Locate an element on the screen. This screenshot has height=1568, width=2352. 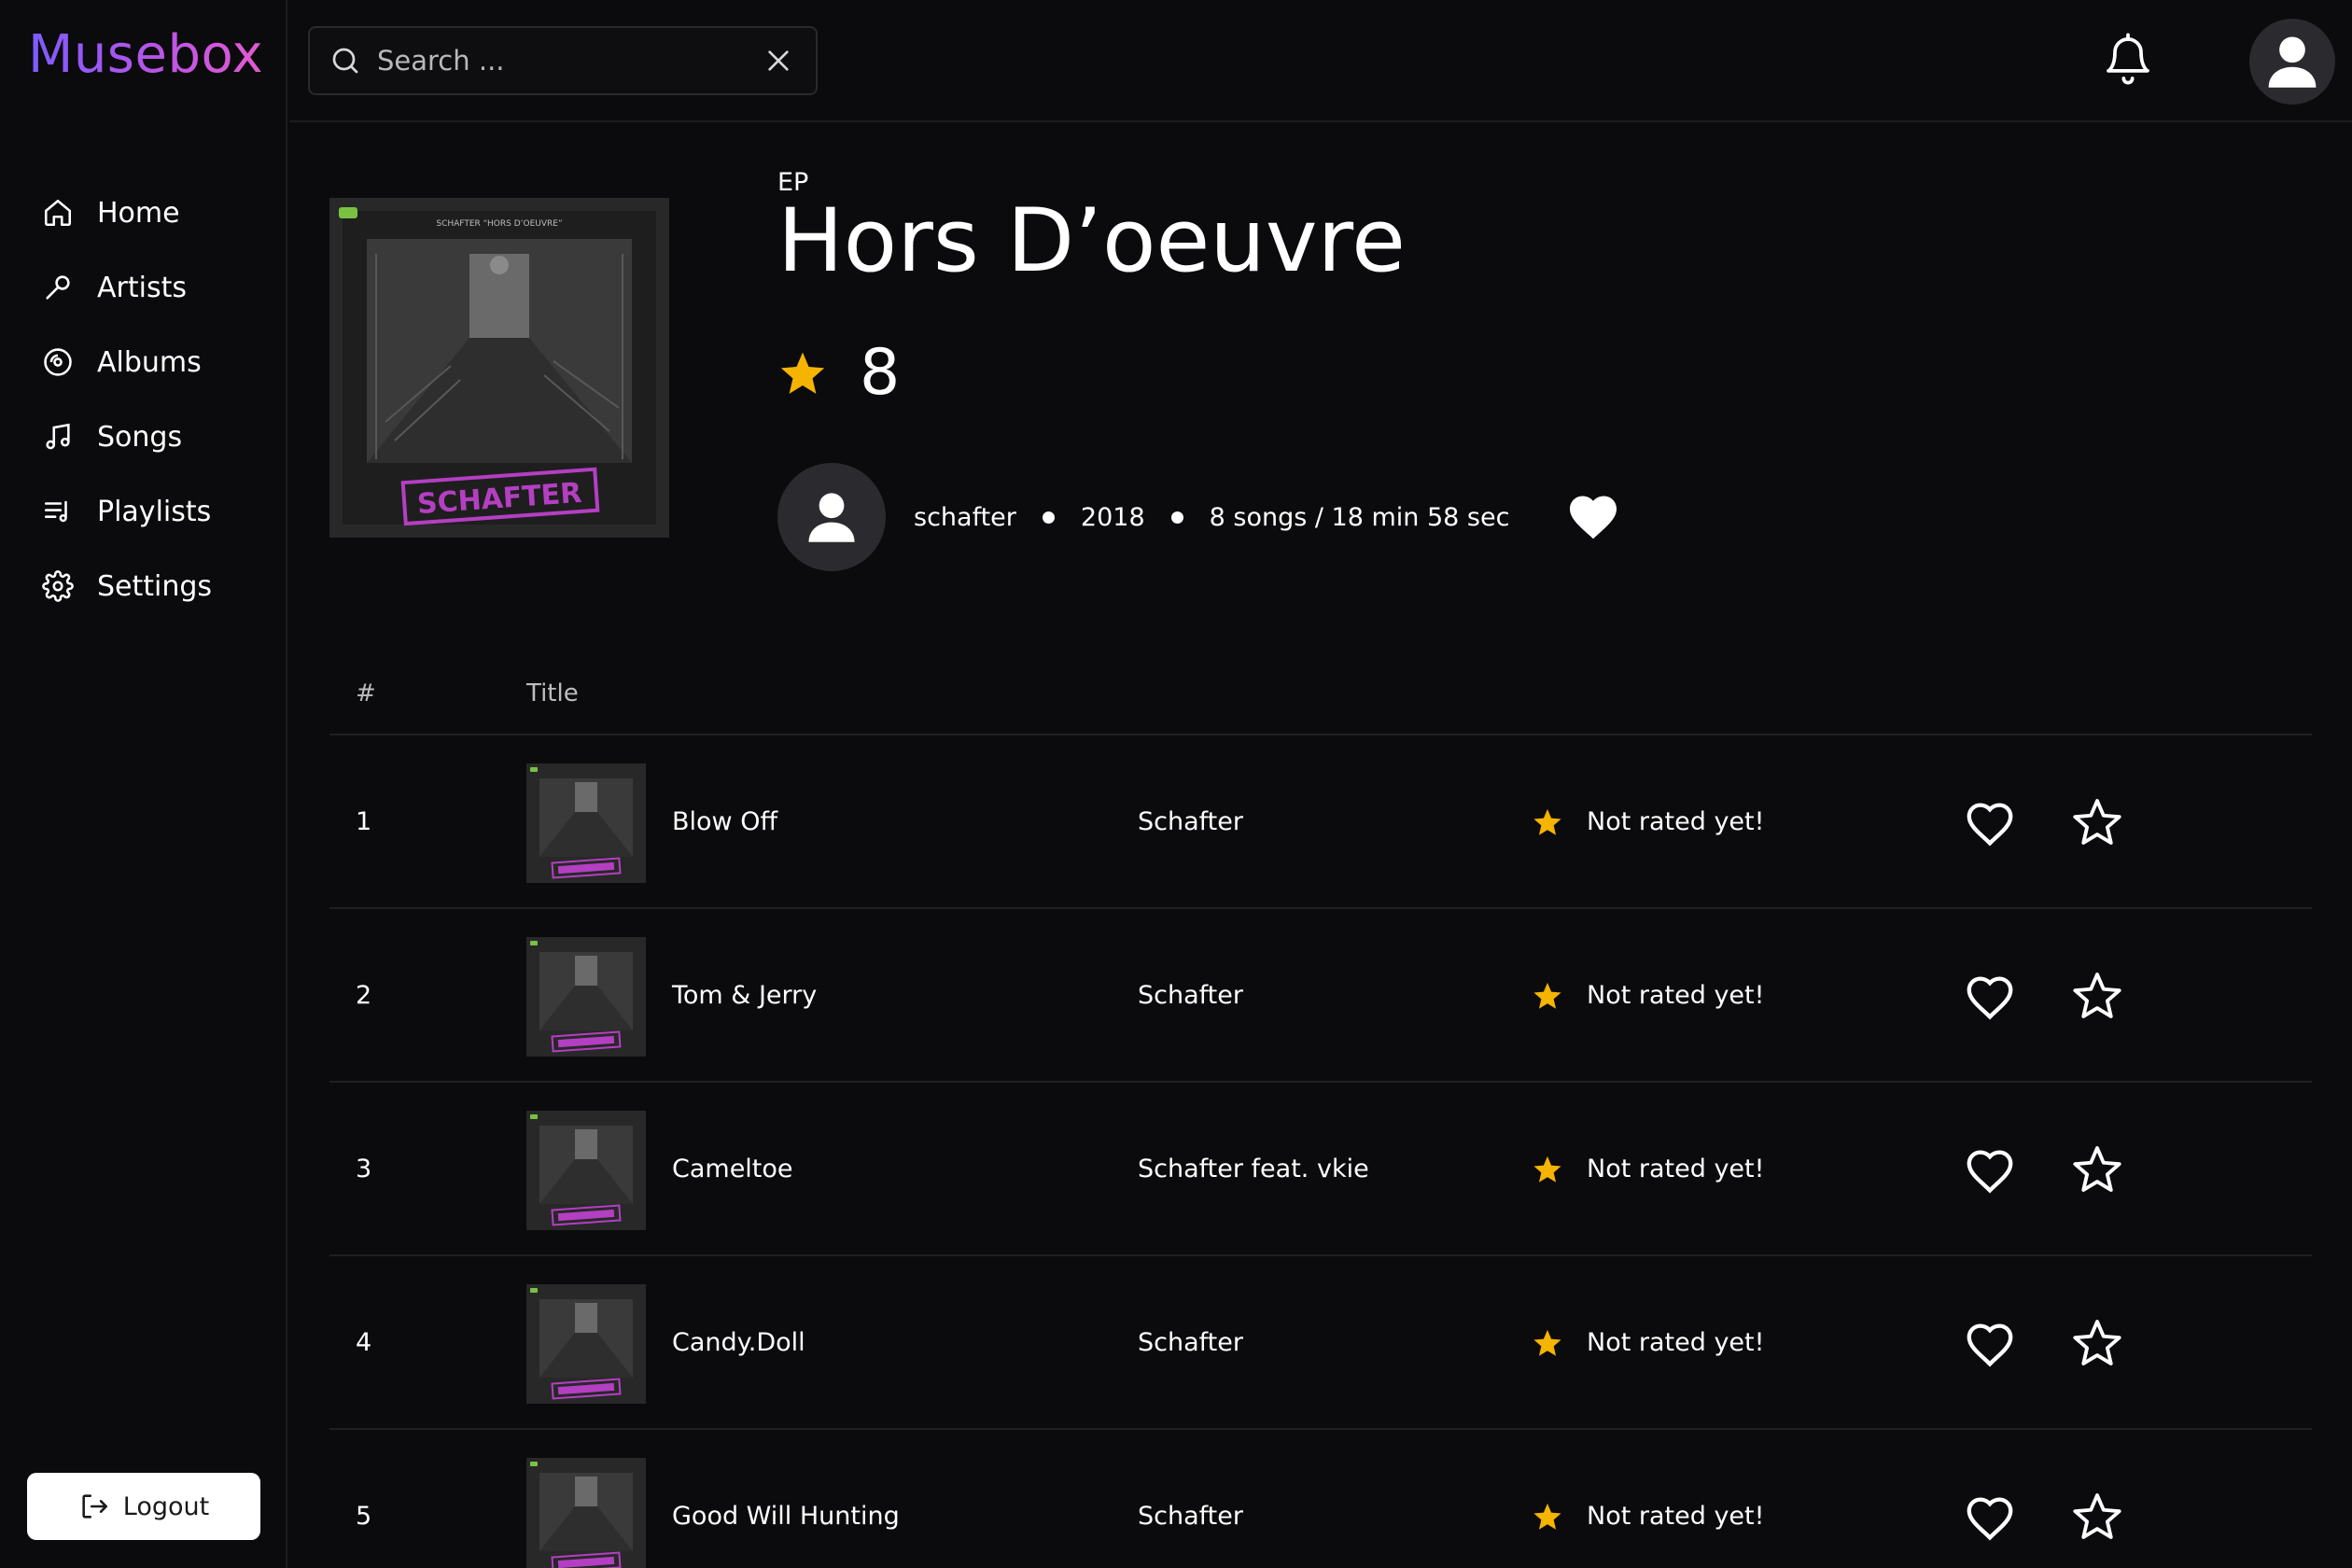
track-title: Tom & Jerry is located at coordinates (744, 996).